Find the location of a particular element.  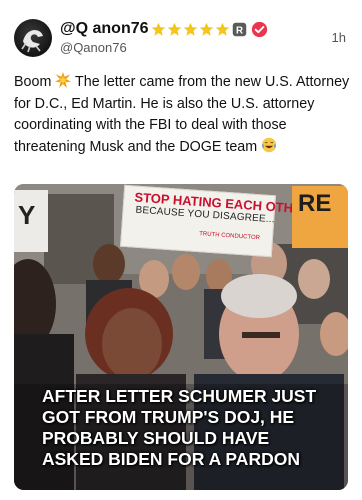

post-header: @Q anon76 R @Qanon76 1h is located at coordinates (182, 40).